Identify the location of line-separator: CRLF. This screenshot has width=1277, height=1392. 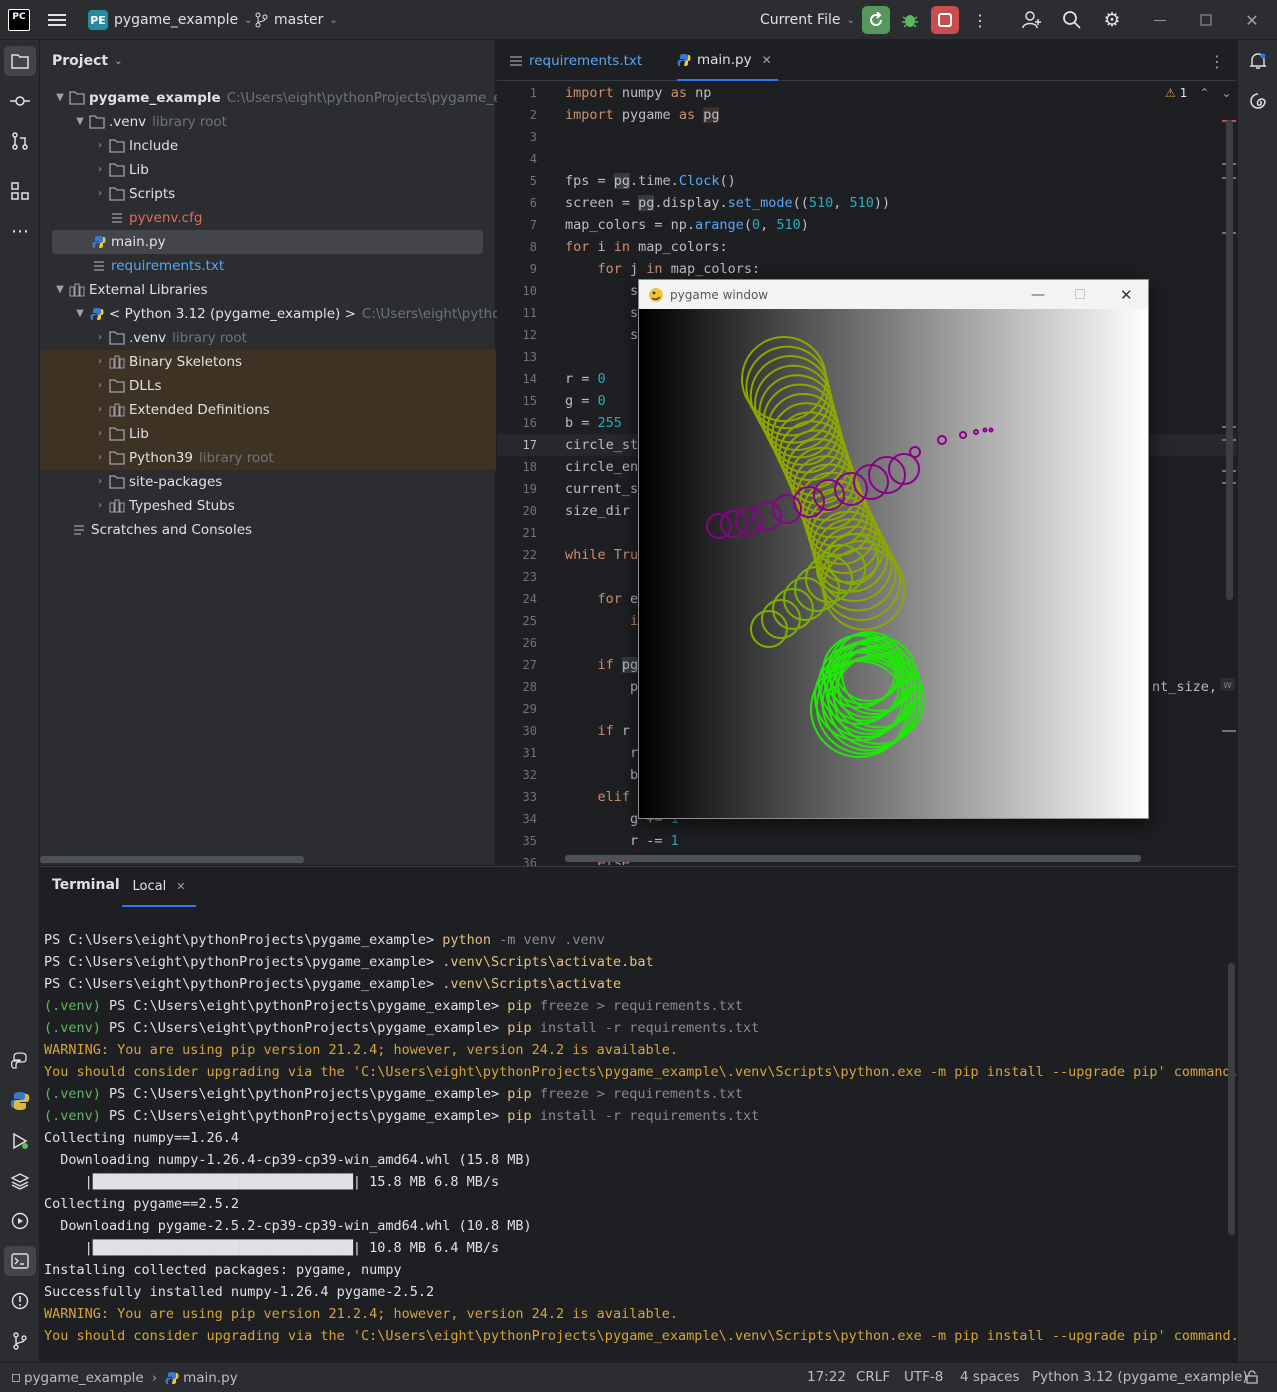
(873, 1377).